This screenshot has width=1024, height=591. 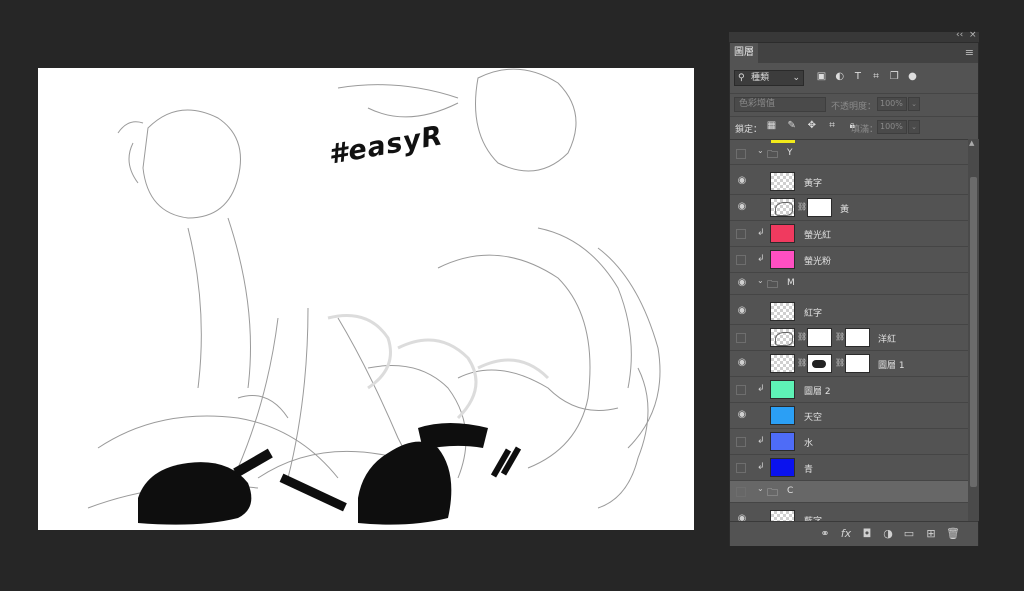 What do you see at coordinates (744, 53) in the screenshot?
I see `tab-layers: 圖層` at bounding box center [744, 53].